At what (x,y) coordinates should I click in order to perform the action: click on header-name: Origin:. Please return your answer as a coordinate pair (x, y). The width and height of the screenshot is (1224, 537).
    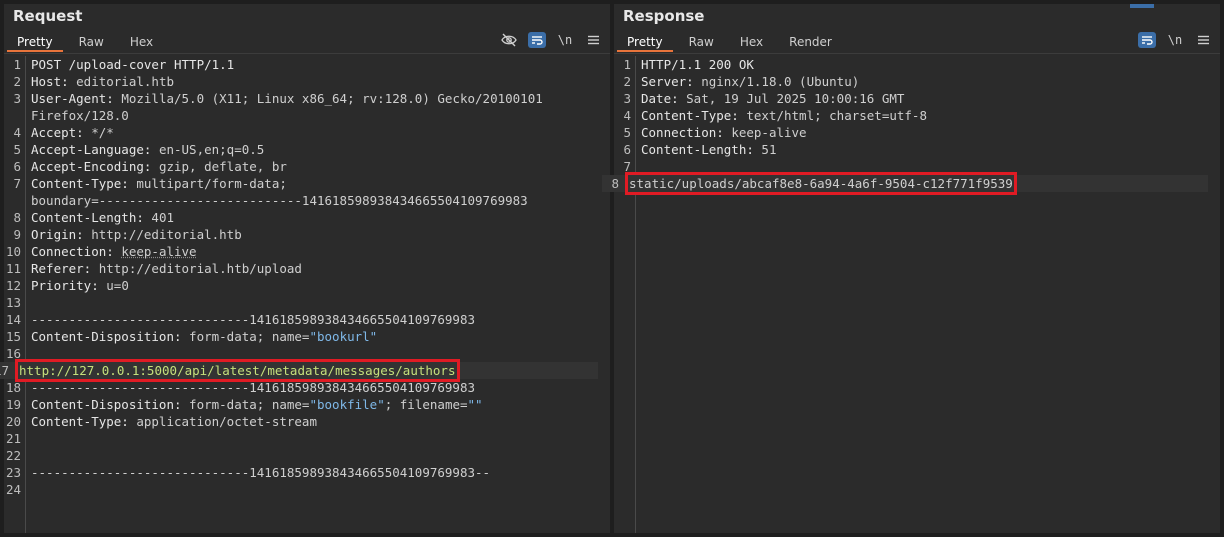
    Looking at the image, I should click on (61, 234).